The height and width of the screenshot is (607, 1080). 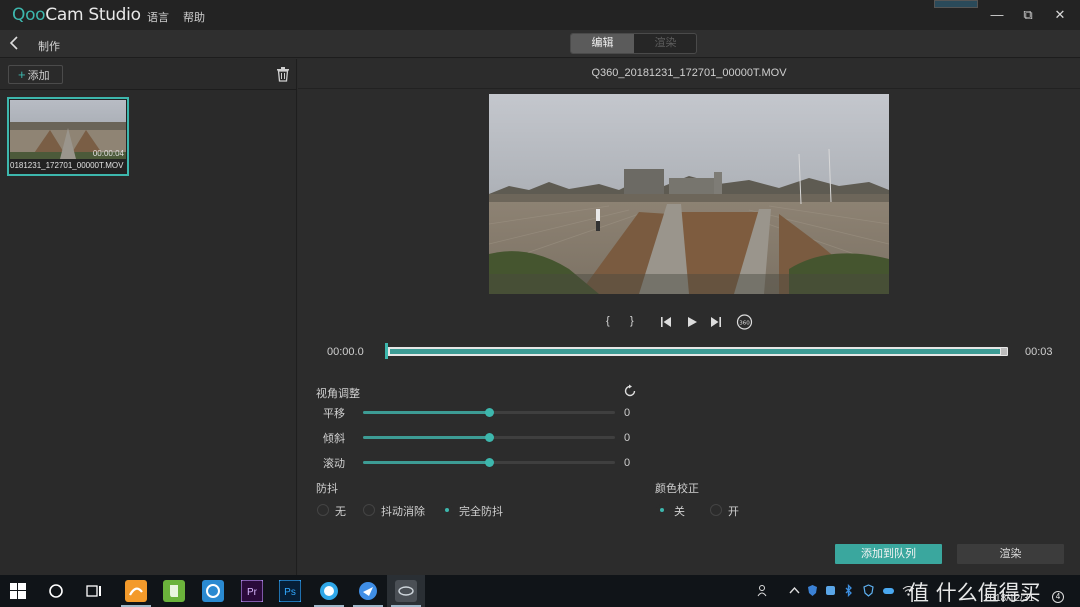 I want to click on add-media-button: + 添加, so click(x=35, y=74).